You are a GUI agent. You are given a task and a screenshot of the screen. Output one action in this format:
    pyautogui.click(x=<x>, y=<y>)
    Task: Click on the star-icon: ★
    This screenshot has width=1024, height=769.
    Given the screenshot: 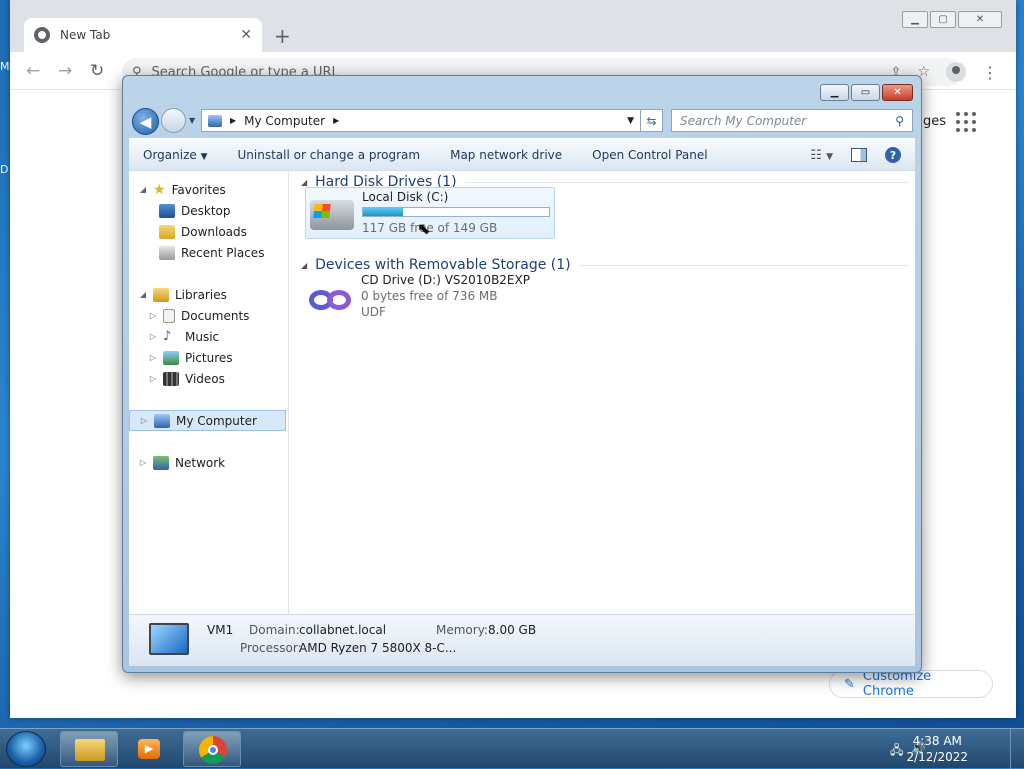 What is the action you would take?
    pyautogui.click(x=159, y=189)
    